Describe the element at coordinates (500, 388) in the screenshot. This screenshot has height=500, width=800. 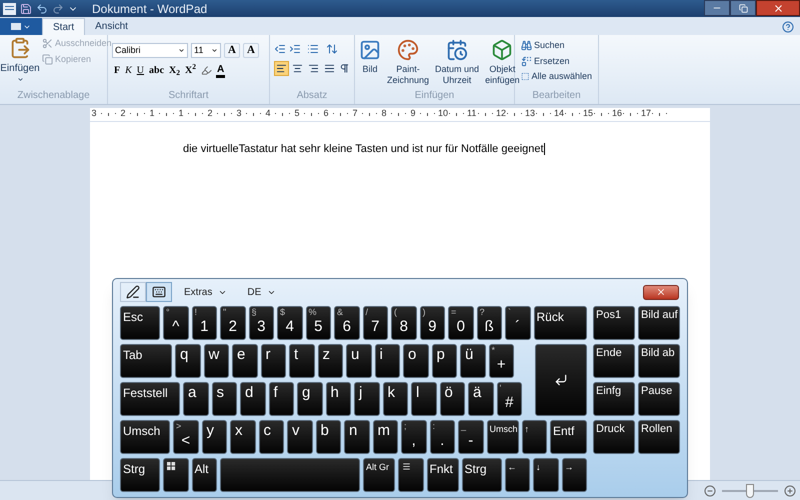
I see `shift-character: '` at that location.